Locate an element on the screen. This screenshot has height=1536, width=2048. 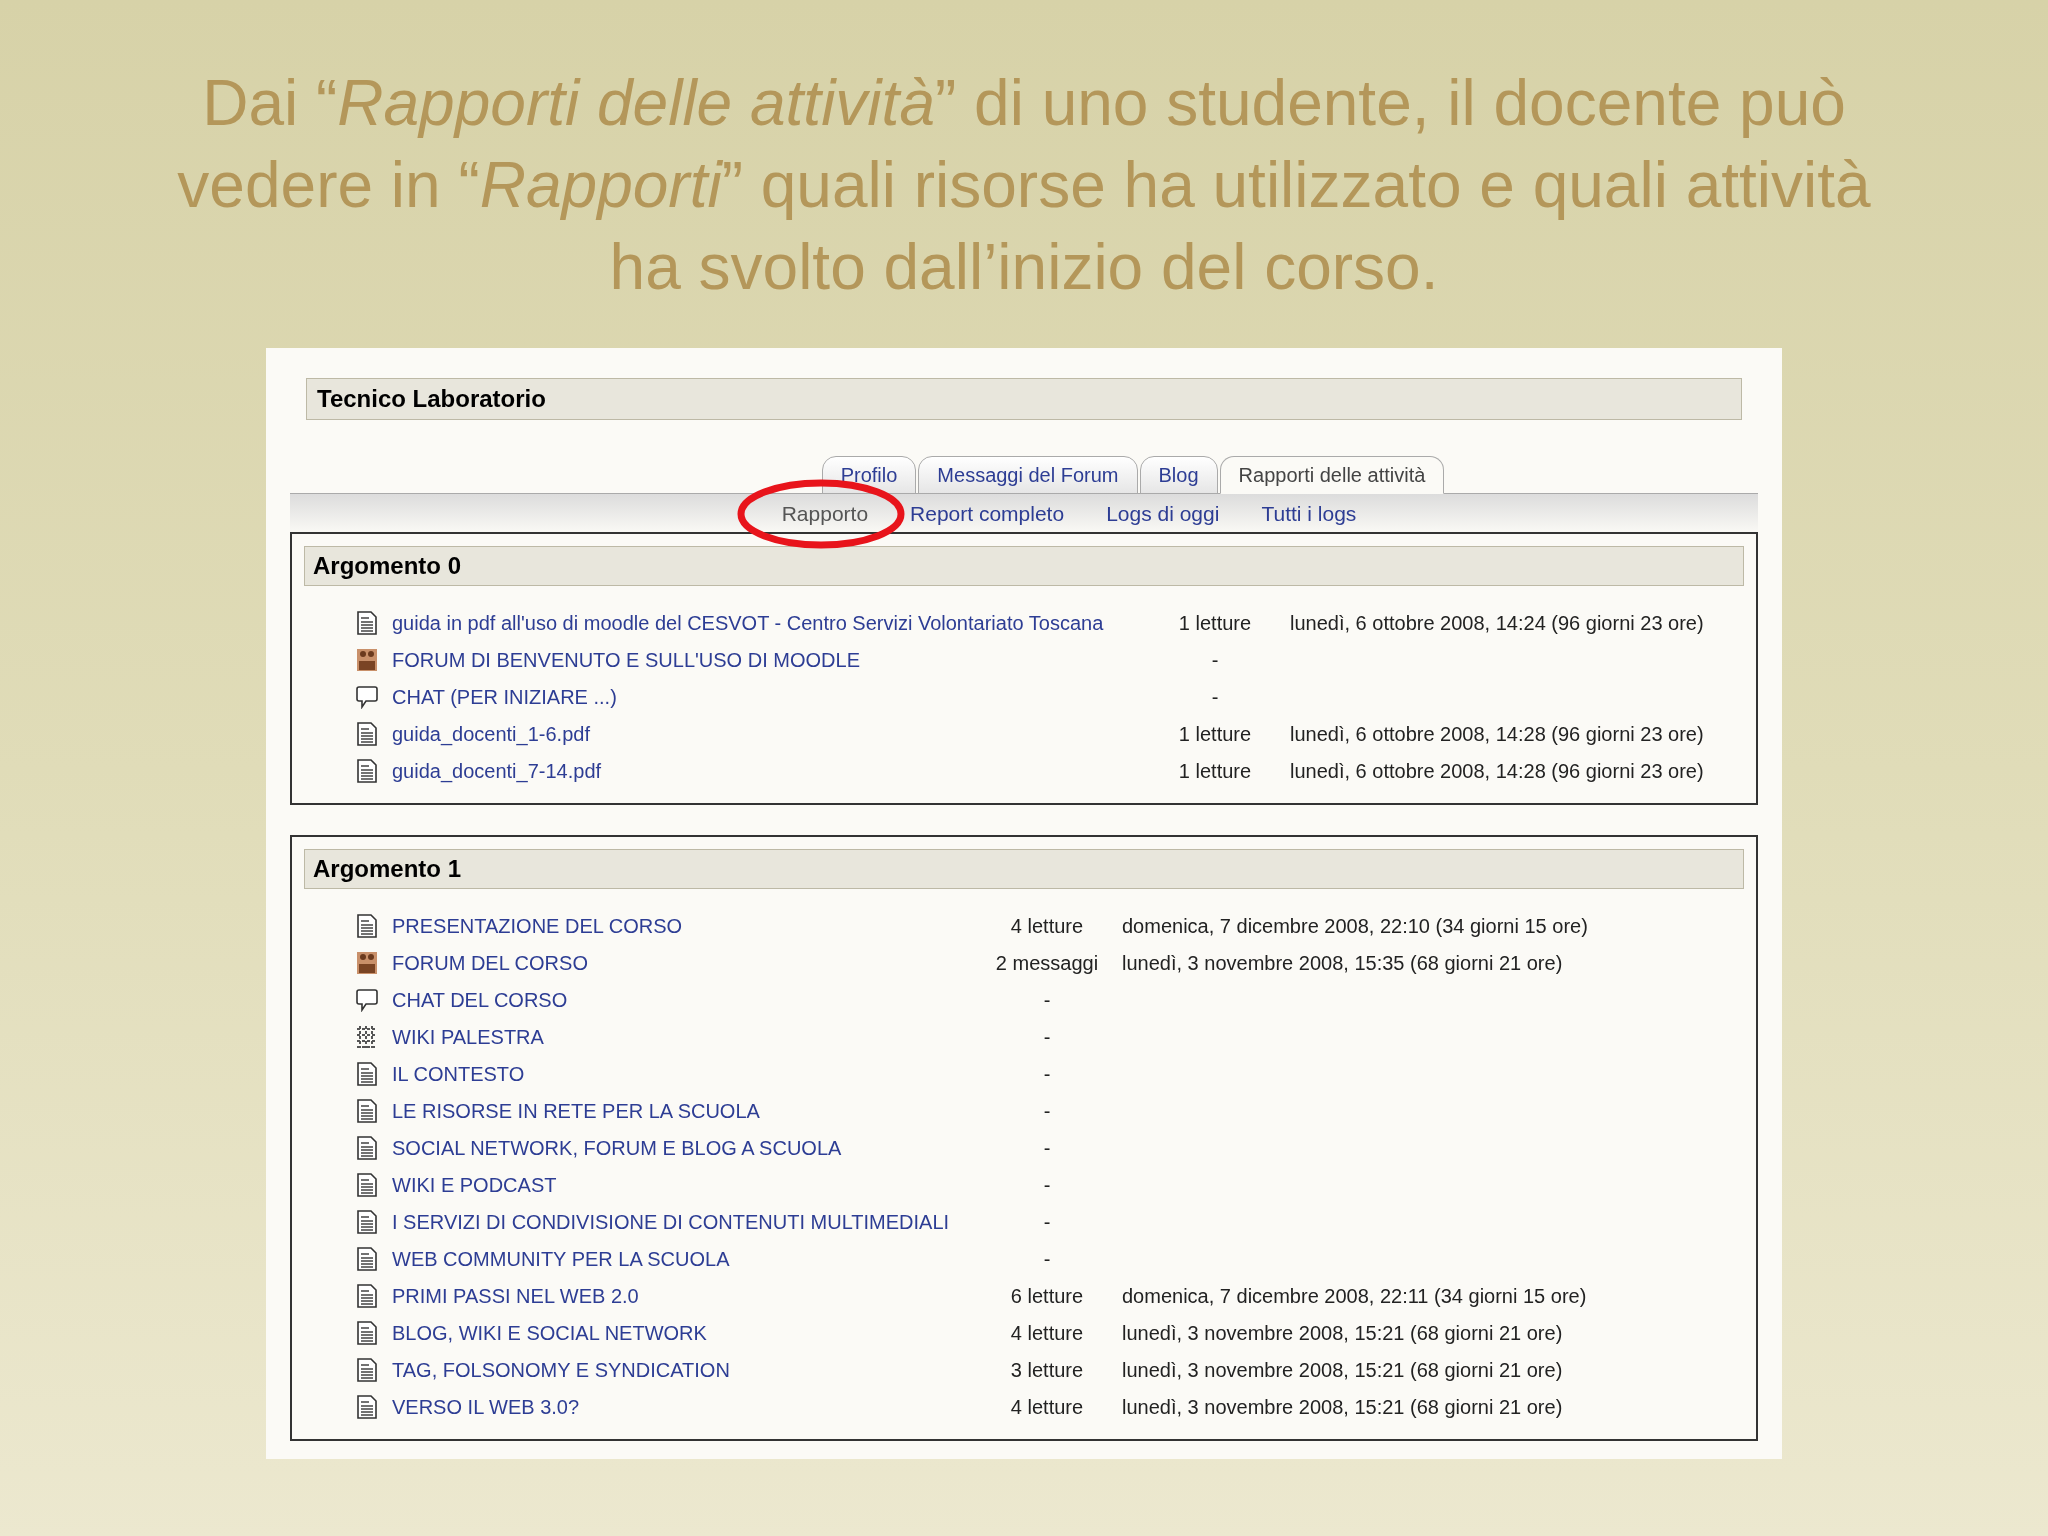
activity-link: FORUM DI BENVENUTO E SULL'USO DI MOODLE is located at coordinates (776, 659).